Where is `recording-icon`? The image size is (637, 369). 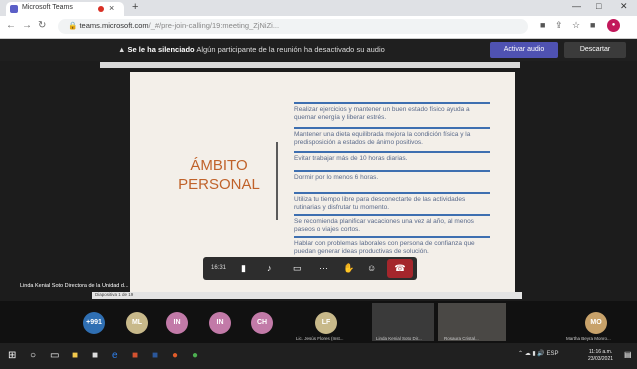 recording-icon is located at coordinates (101, 9).